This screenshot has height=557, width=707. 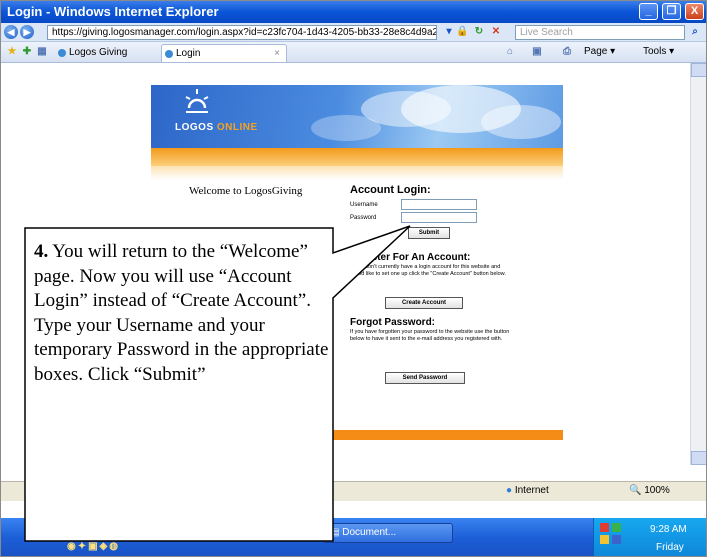 I want to click on tab-list-icon: ▦, so click(x=42, y=52).